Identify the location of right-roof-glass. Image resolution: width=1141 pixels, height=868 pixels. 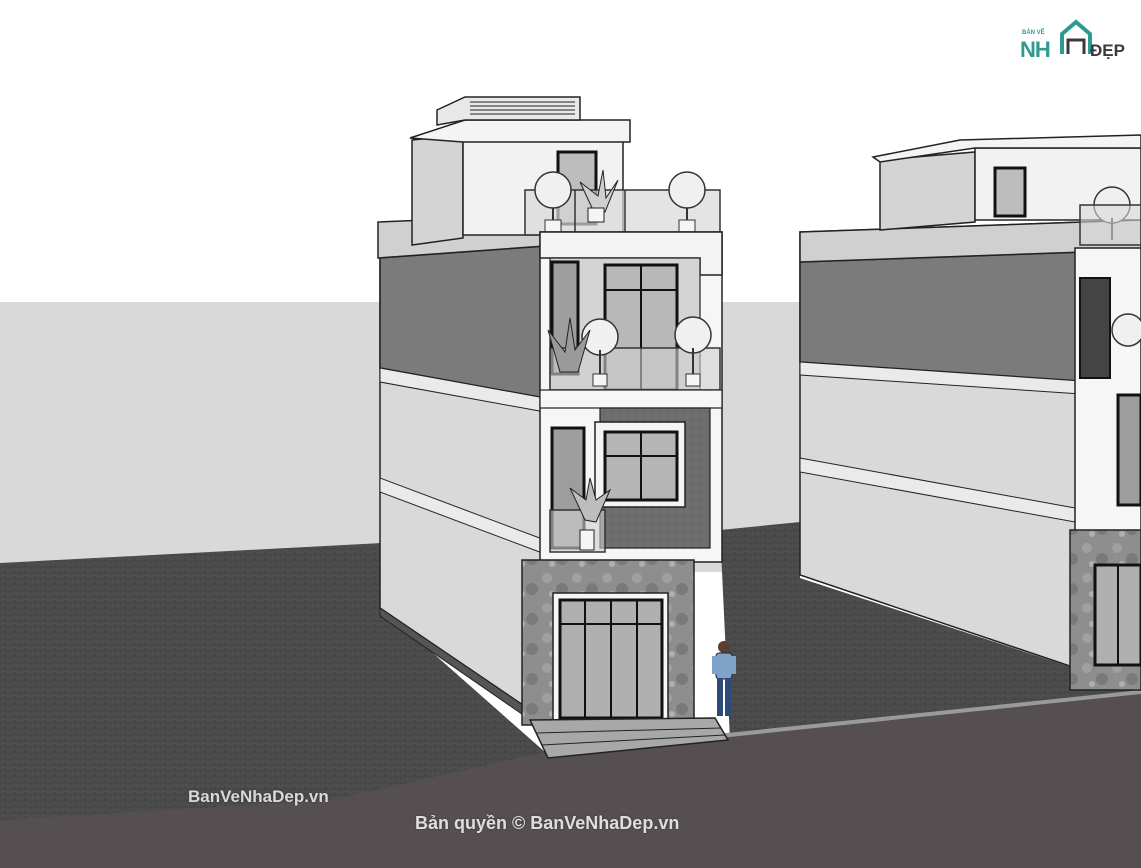
(1110, 225).